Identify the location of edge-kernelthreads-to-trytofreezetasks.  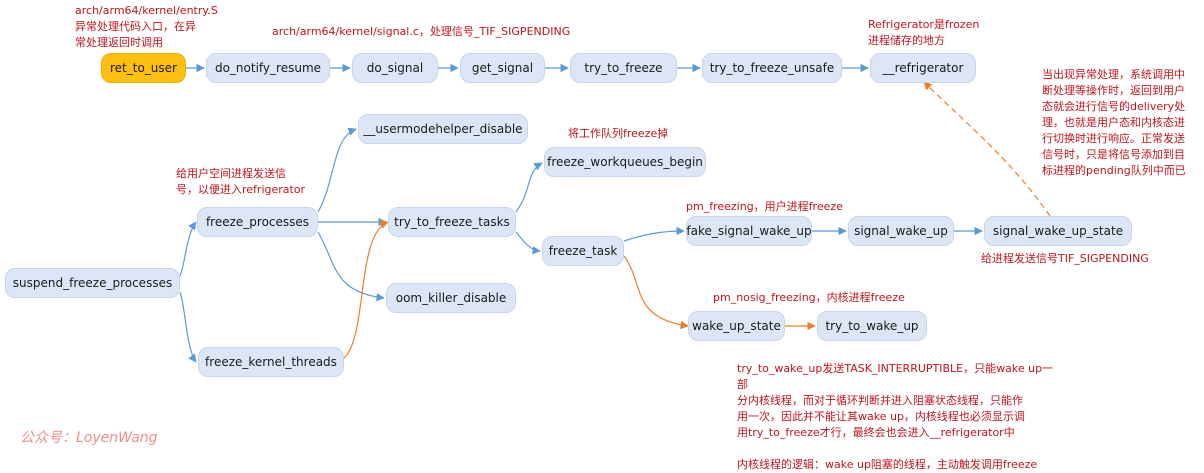
(366, 289).